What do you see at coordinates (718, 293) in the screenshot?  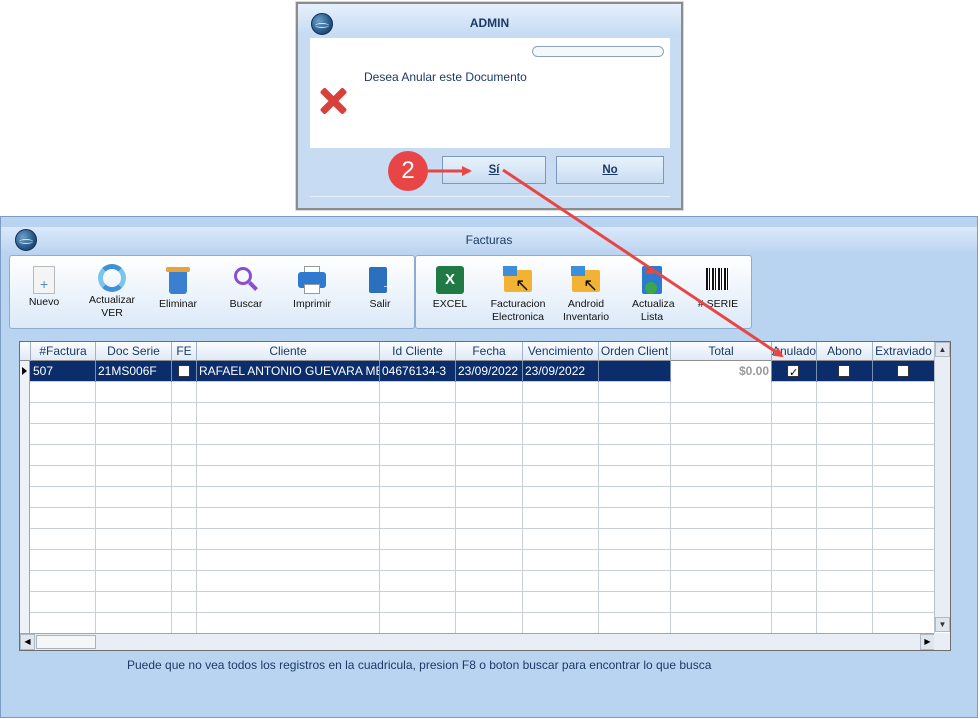 I see `serial-button: # SERIE` at bounding box center [718, 293].